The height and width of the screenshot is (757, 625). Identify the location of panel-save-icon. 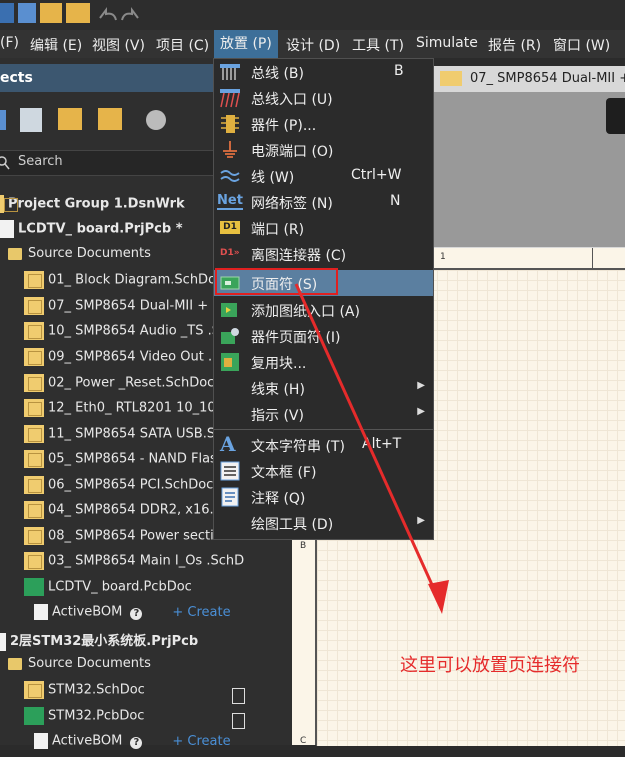
(3, 120).